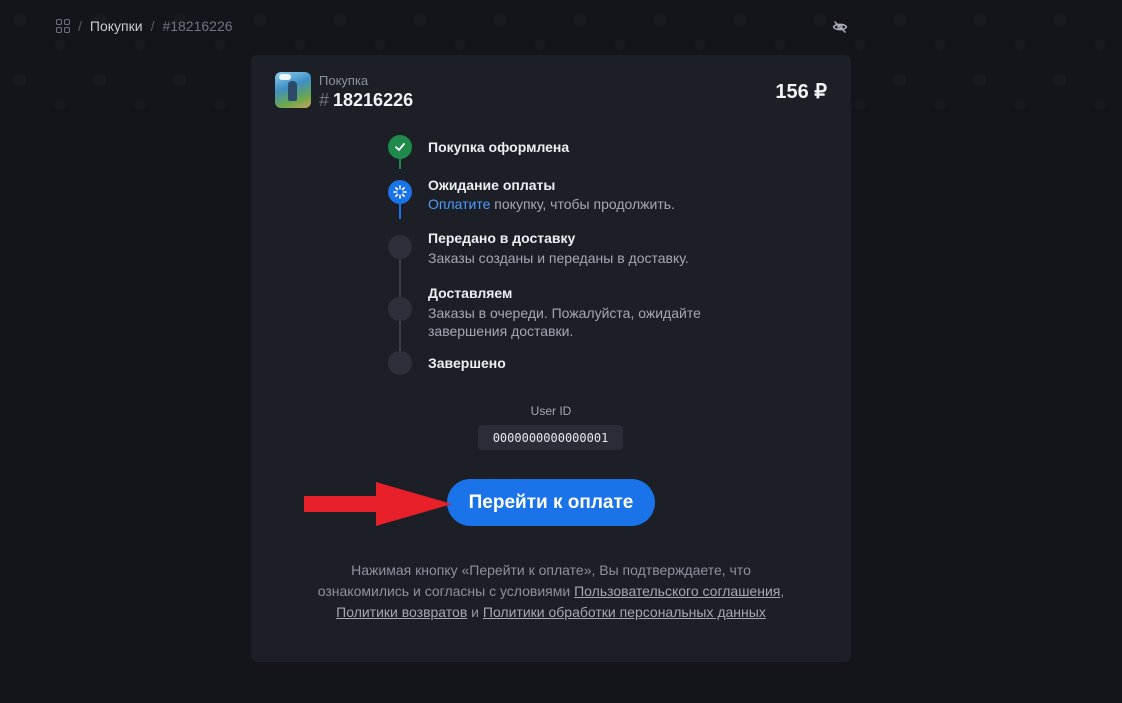 This screenshot has width=1122, height=703. What do you see at coordinates (344, 80) in the screenshot?
I see `purchase-label: Покупка` at bounding box center [344, 80].